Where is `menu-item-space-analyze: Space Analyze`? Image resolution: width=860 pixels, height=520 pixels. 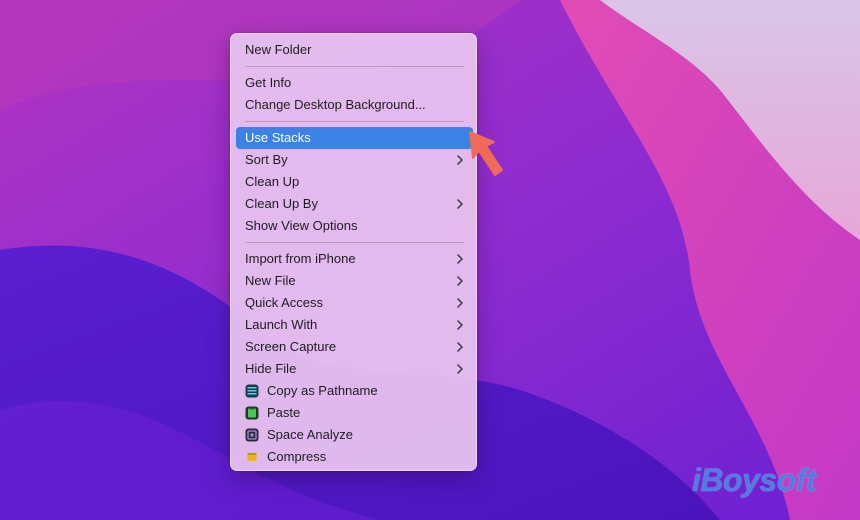 menu-item-space-analyze: Space Analyze is located at coordinates (354, 435).